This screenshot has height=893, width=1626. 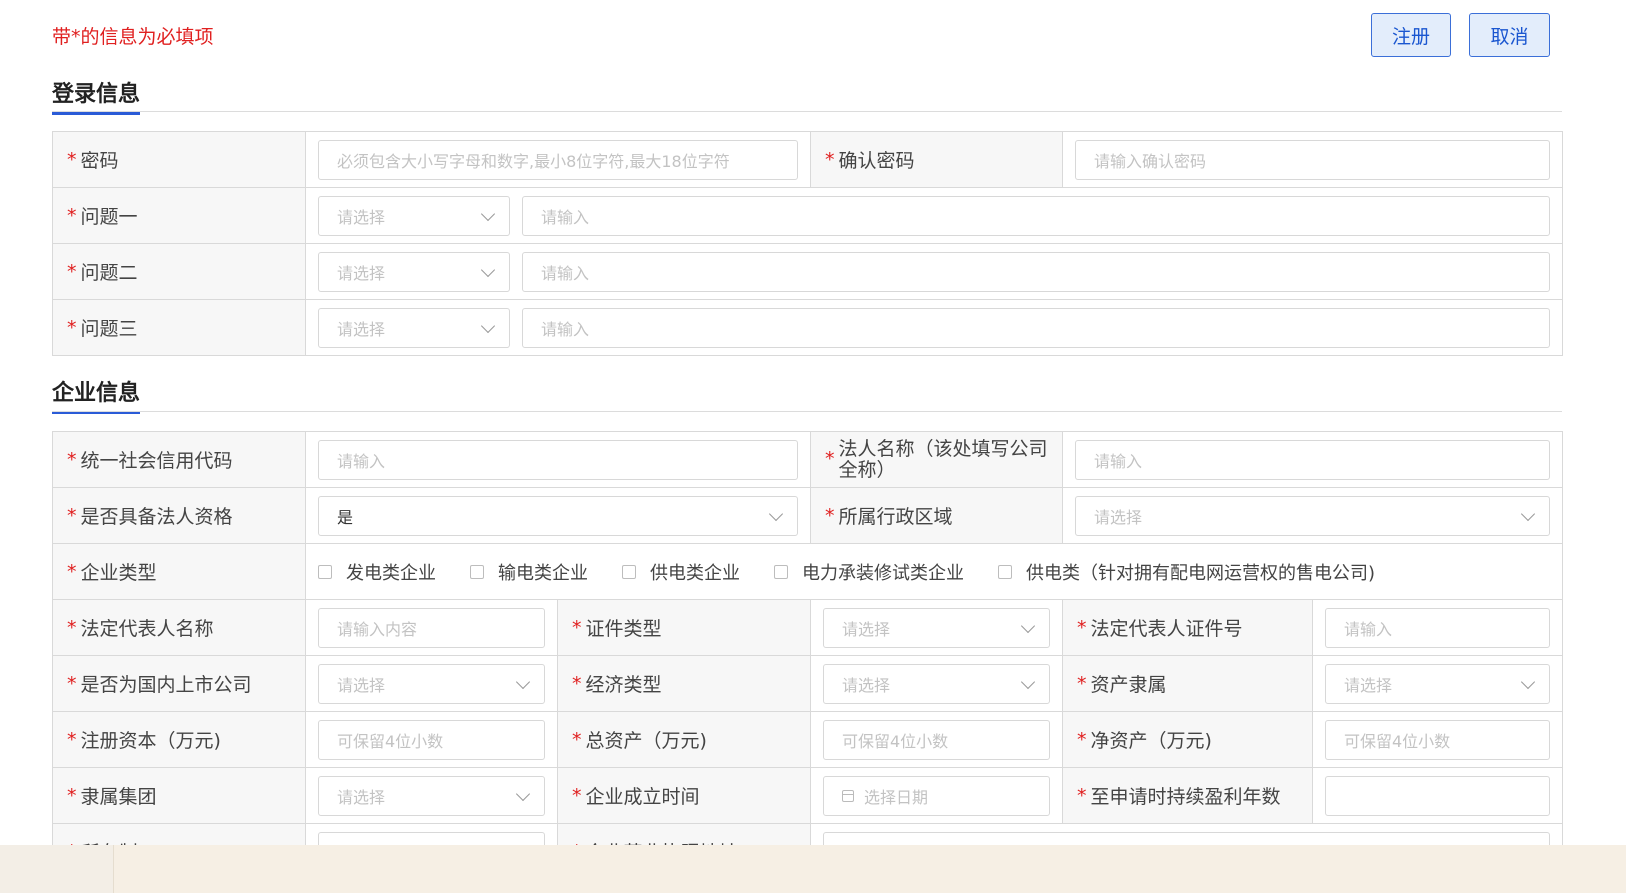 I want to click on listed-label: * 是否为国内上市公司, so click(x=179, y=684).